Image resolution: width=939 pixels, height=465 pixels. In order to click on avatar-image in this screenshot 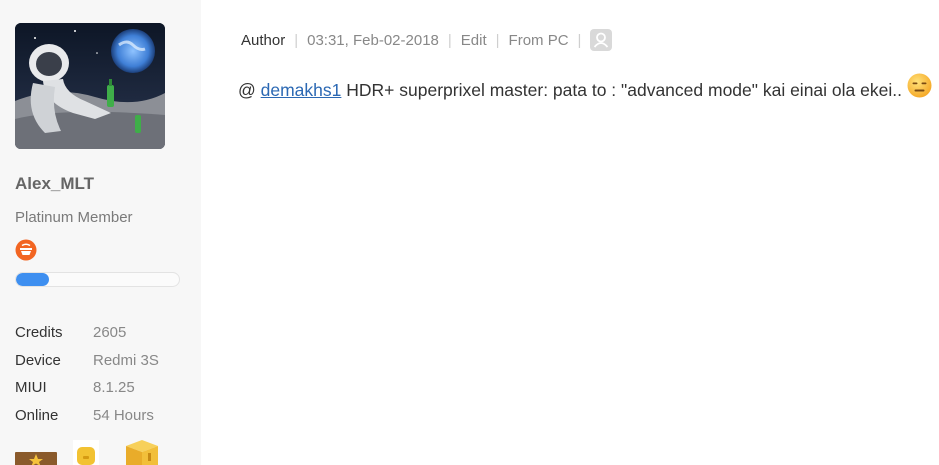, I will do `click(90, 86)`.